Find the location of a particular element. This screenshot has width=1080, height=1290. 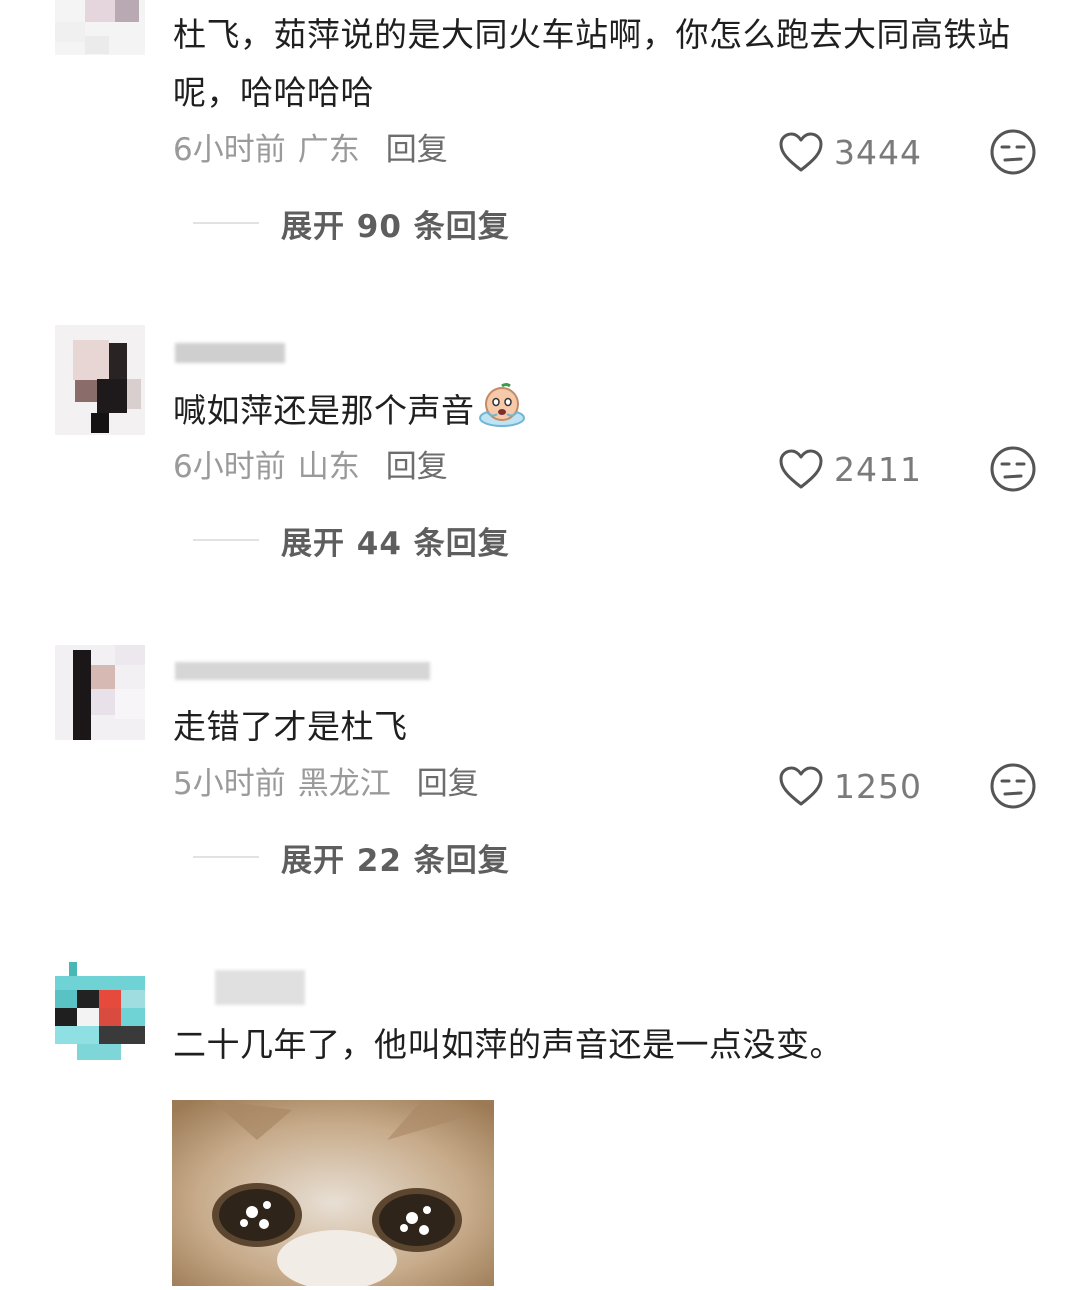

comment-meta: 5小时前 黑龙江 回复 is located at coordinates (326, 784).